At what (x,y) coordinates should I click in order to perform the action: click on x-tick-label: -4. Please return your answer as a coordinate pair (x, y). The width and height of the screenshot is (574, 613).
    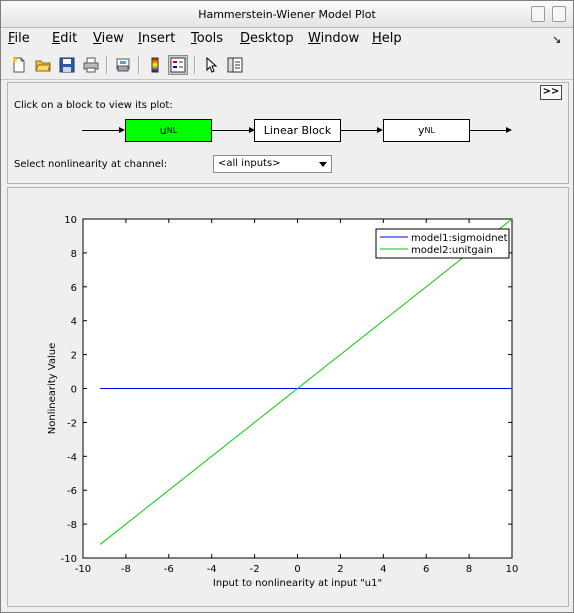
    Looking at the image, I should click on (212, 569).